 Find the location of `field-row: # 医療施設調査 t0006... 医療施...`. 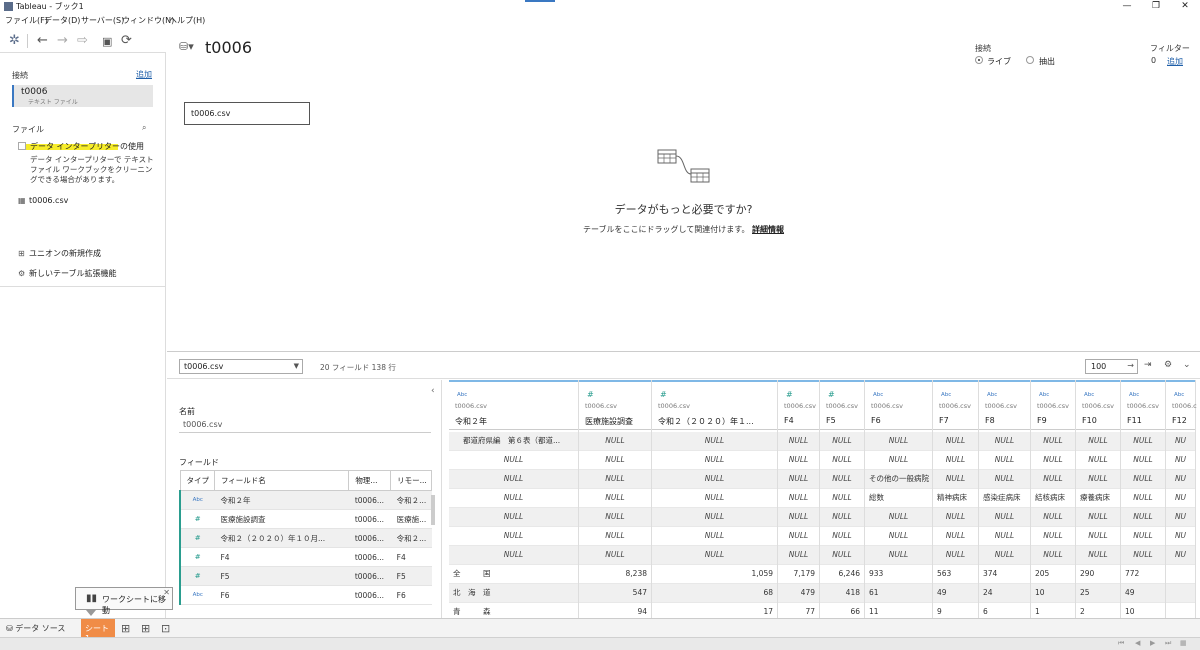

field-row: # 医療施設調査 t0006... 医療施... is located at coordinates (305, 519).